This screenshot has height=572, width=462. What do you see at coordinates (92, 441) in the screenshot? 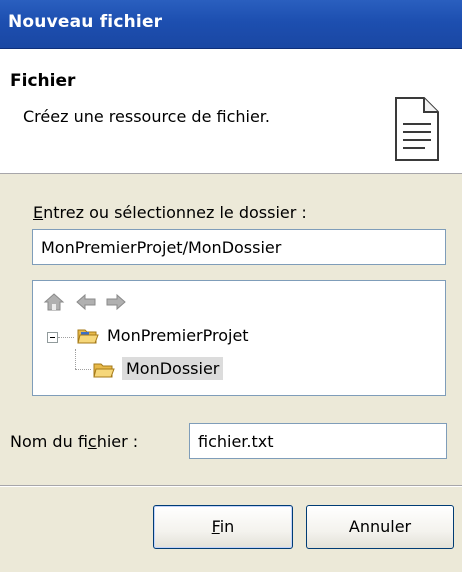
I see `filename-label-mnemonic: c` at bounding box center [92, 441].